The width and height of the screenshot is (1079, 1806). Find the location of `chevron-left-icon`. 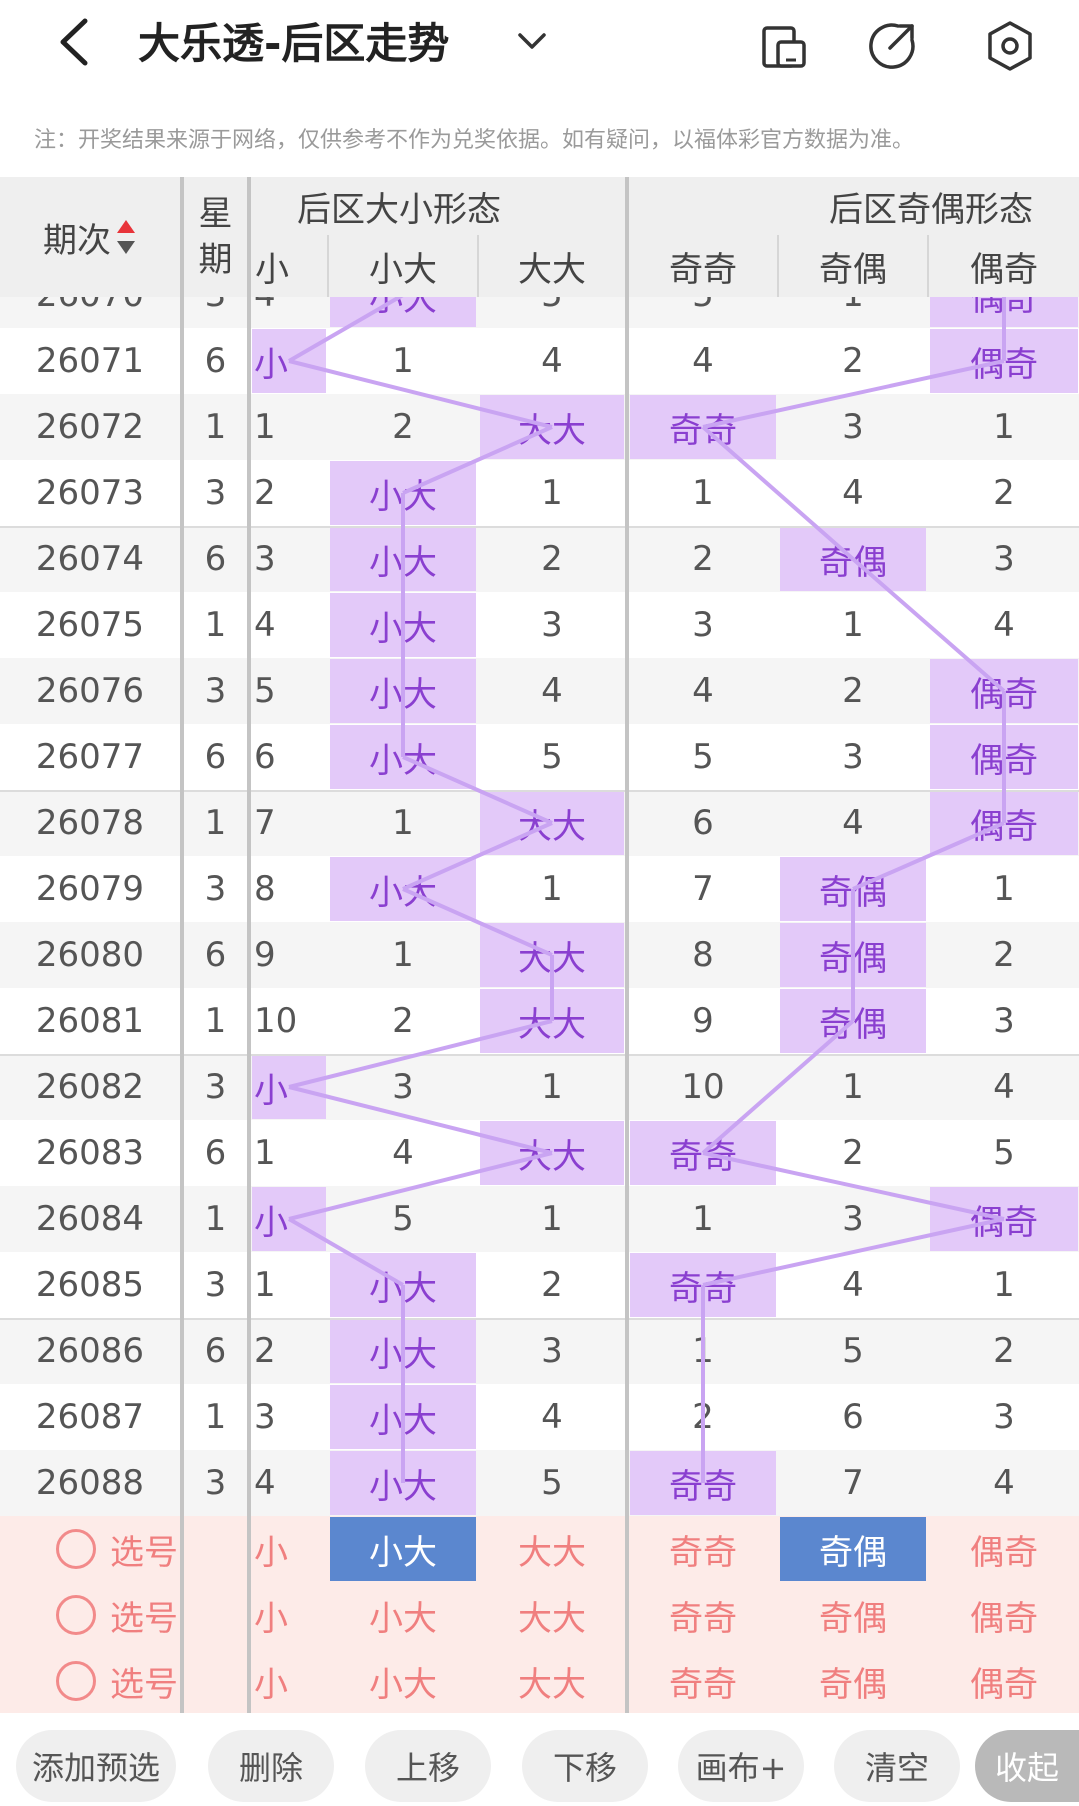

chevron-left-icon is located at coordinates (74, 42).